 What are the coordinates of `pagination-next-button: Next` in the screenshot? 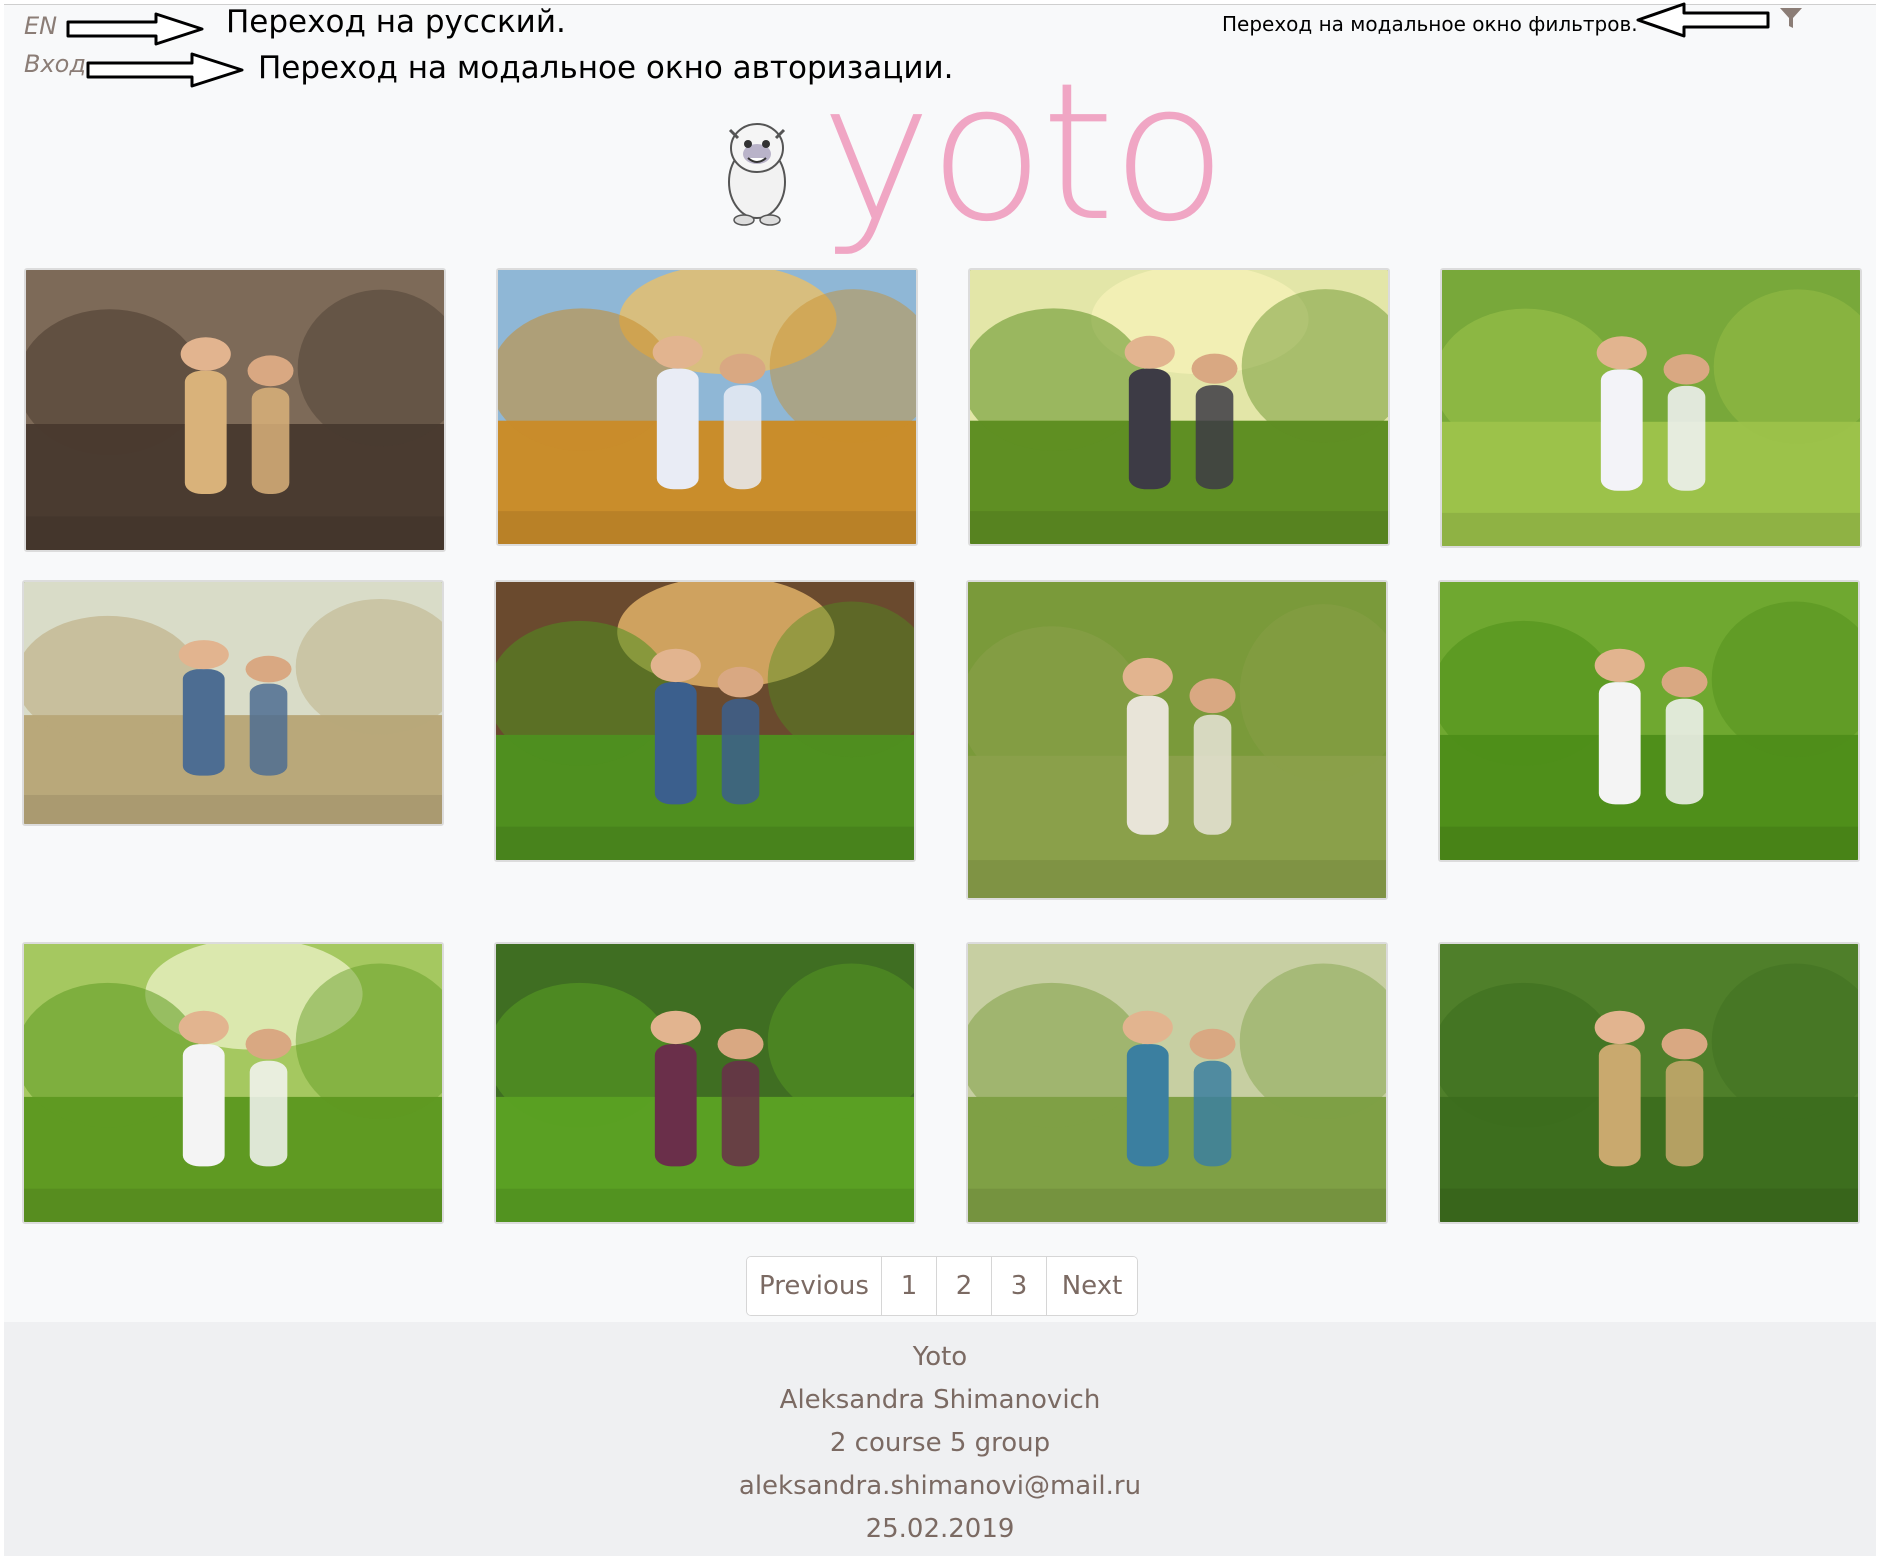 It's located at (1091, 1286).